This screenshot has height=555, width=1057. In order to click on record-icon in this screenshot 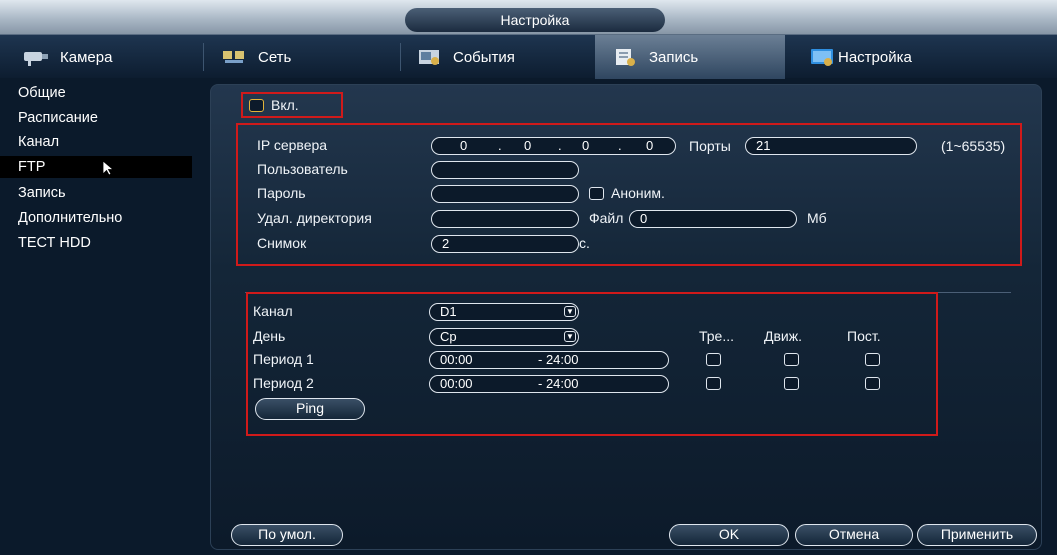, I will do `click(625, 57)`.